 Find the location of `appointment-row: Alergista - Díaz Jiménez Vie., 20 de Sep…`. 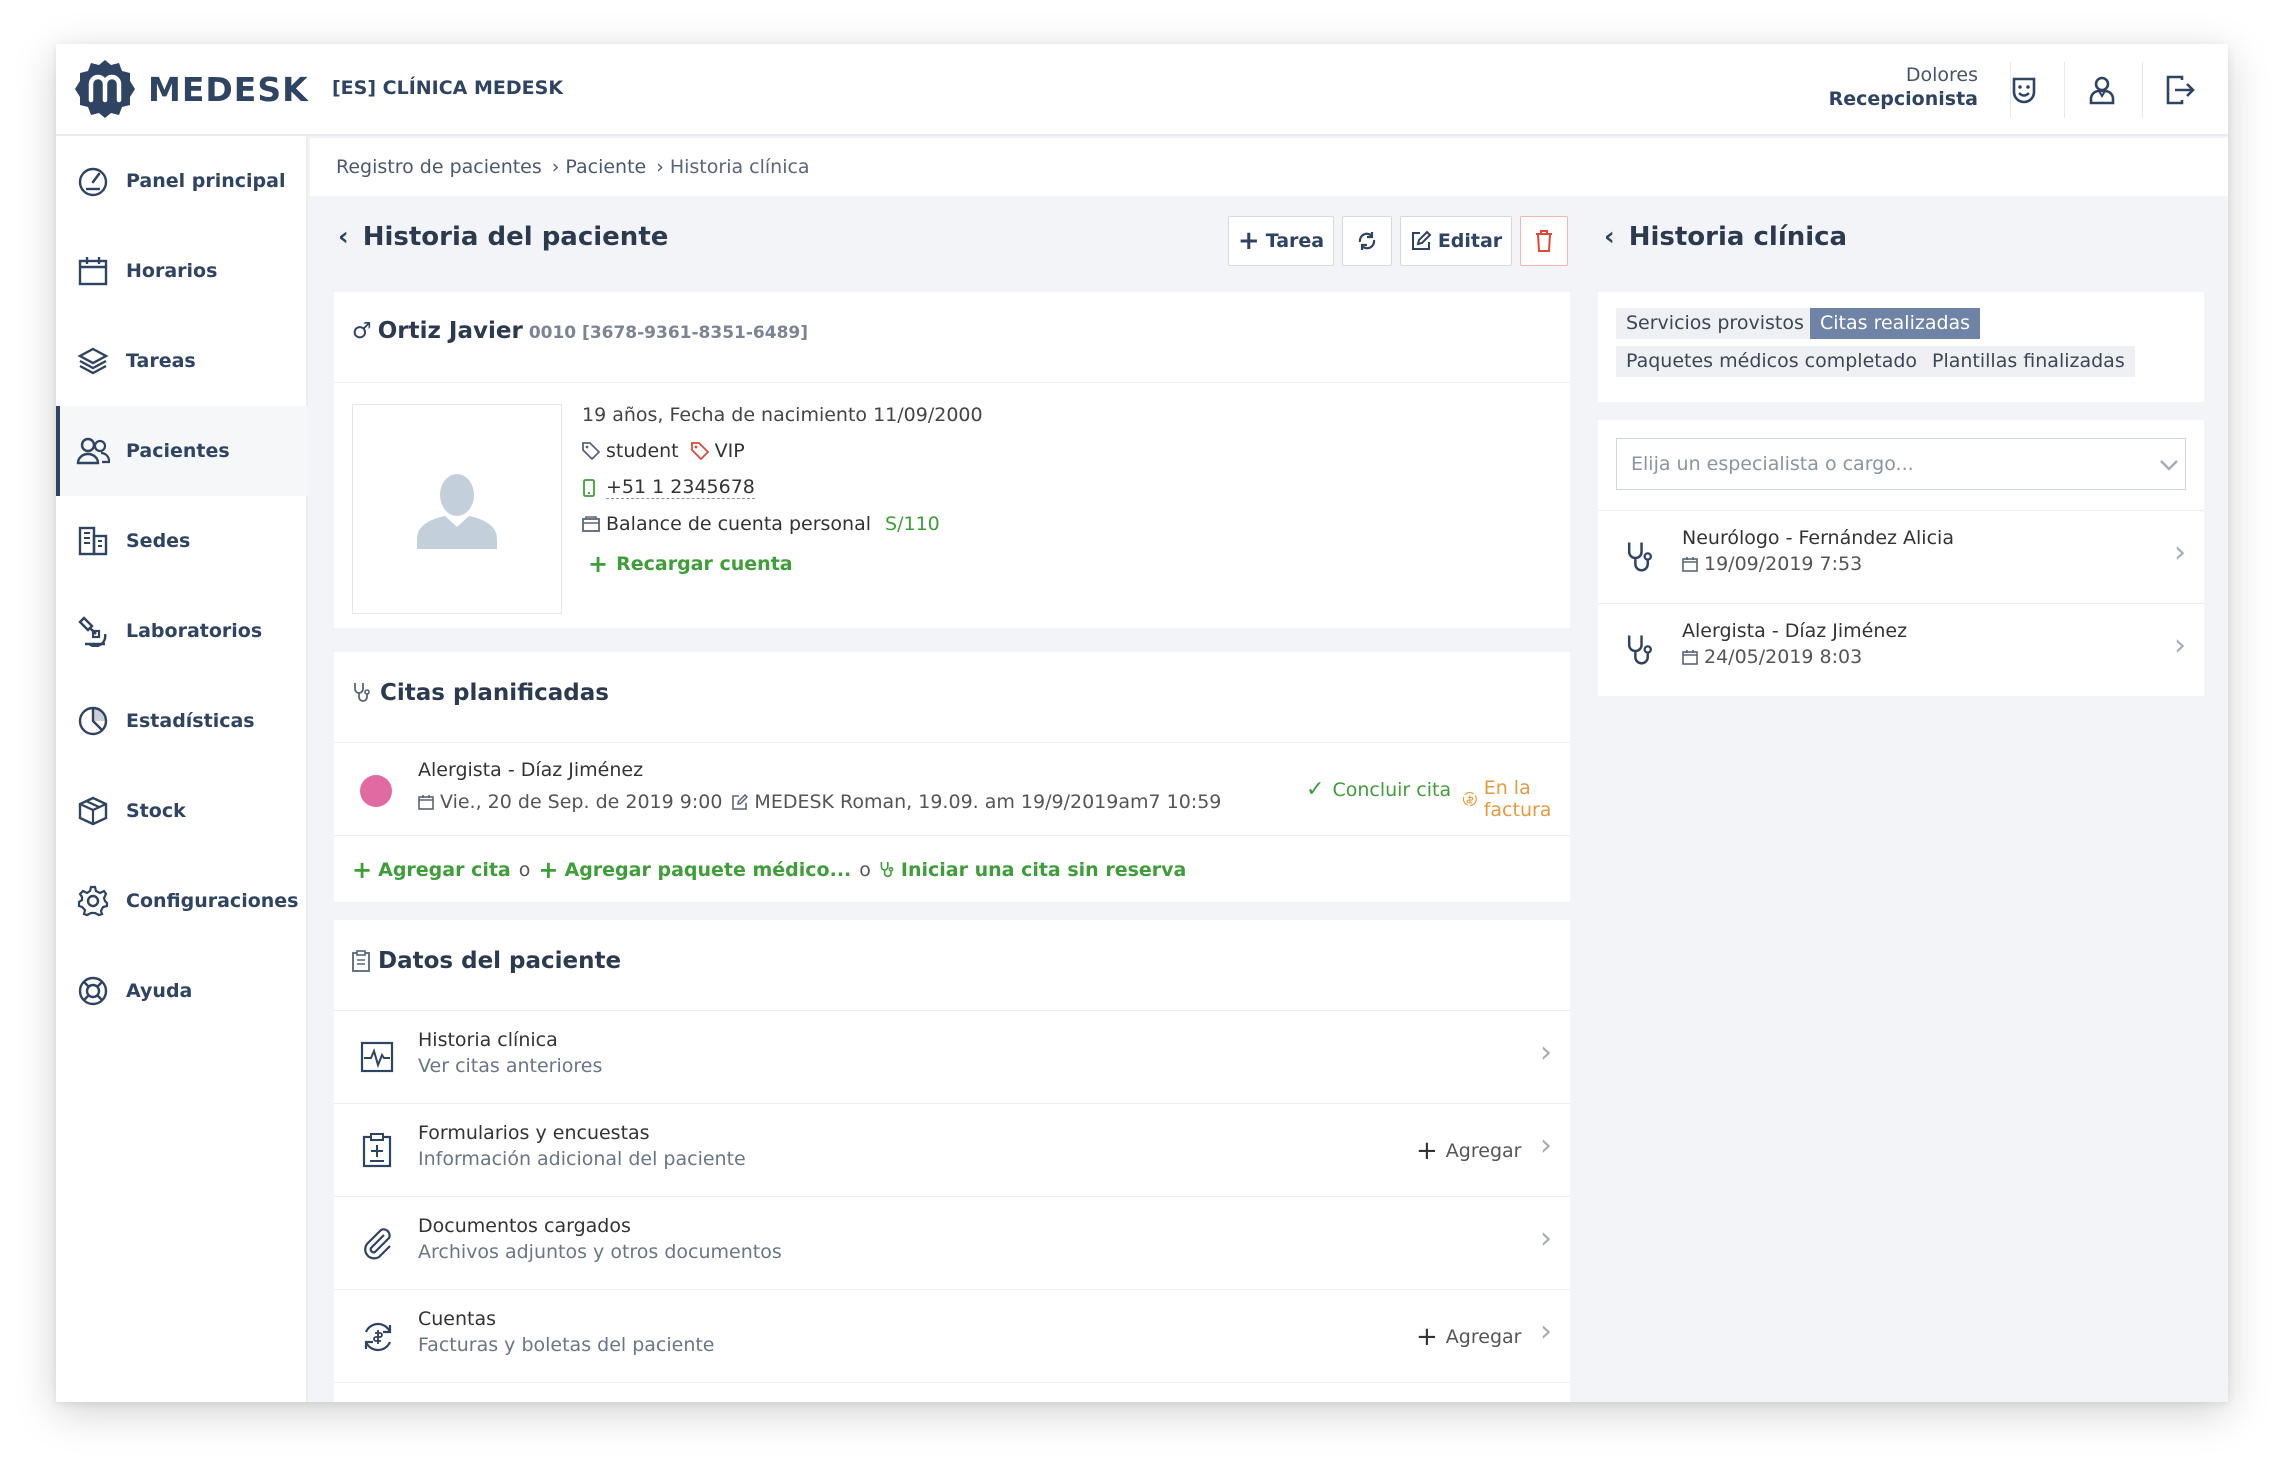

appointment-row: Alergista - Díaz Jiménez Vie., 20 de Sep… is located at coordinates (952, 789).